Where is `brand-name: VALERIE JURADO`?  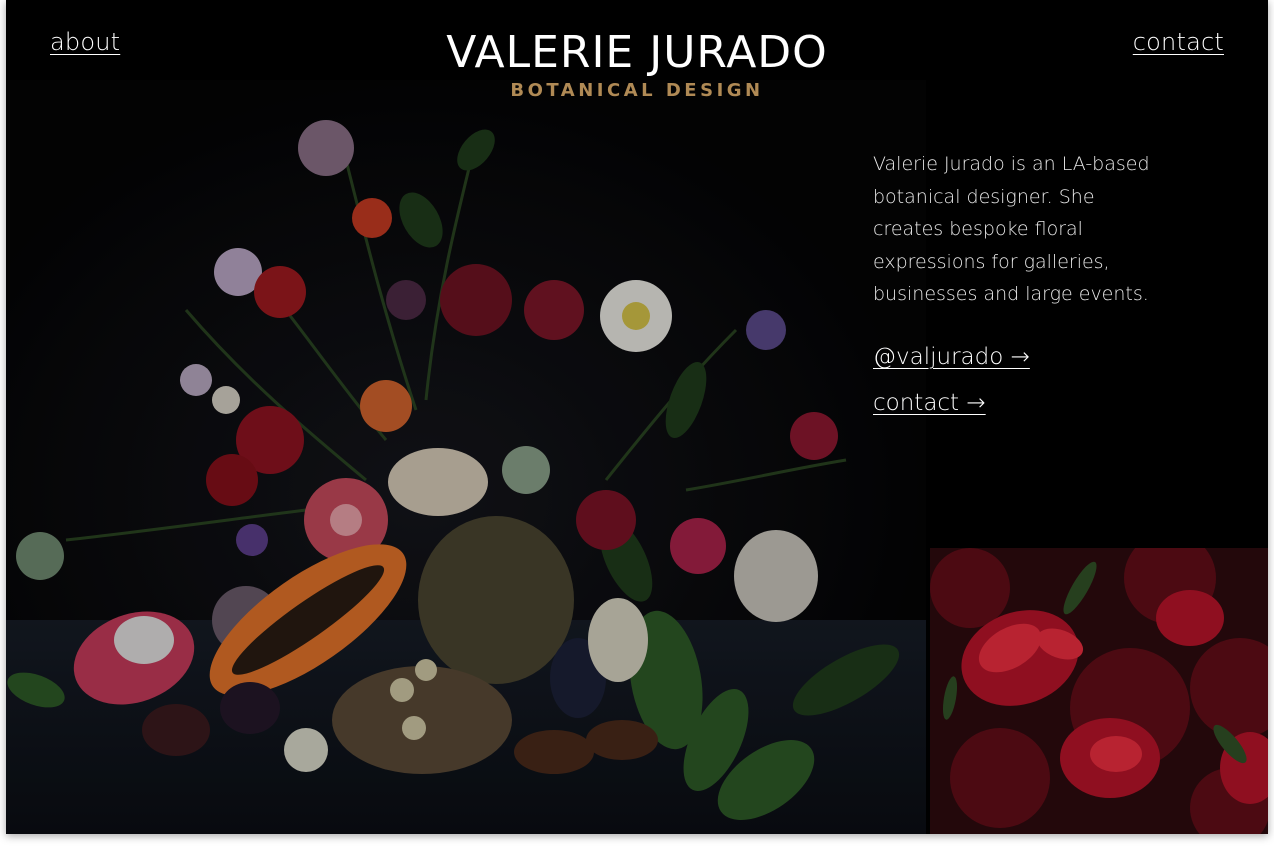 brand-name: VALERIE JURADO is located at coordinates (637, 52).